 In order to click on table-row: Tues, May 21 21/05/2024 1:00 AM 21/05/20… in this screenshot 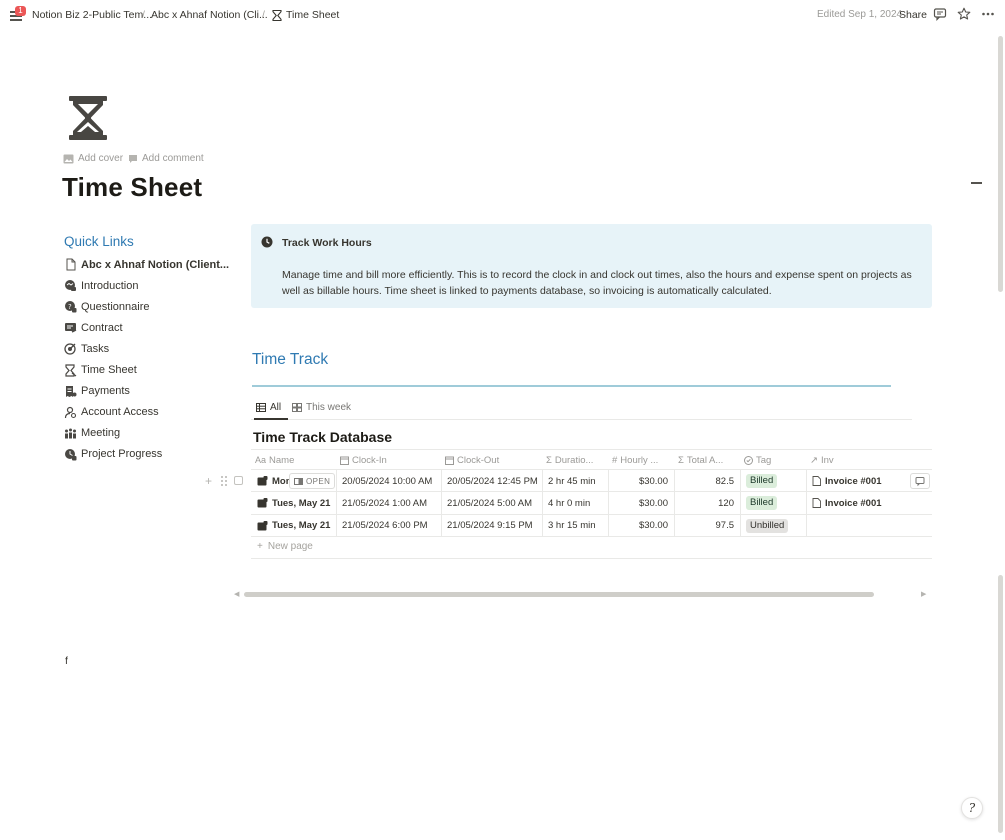, I will do `click(591, 503)`.